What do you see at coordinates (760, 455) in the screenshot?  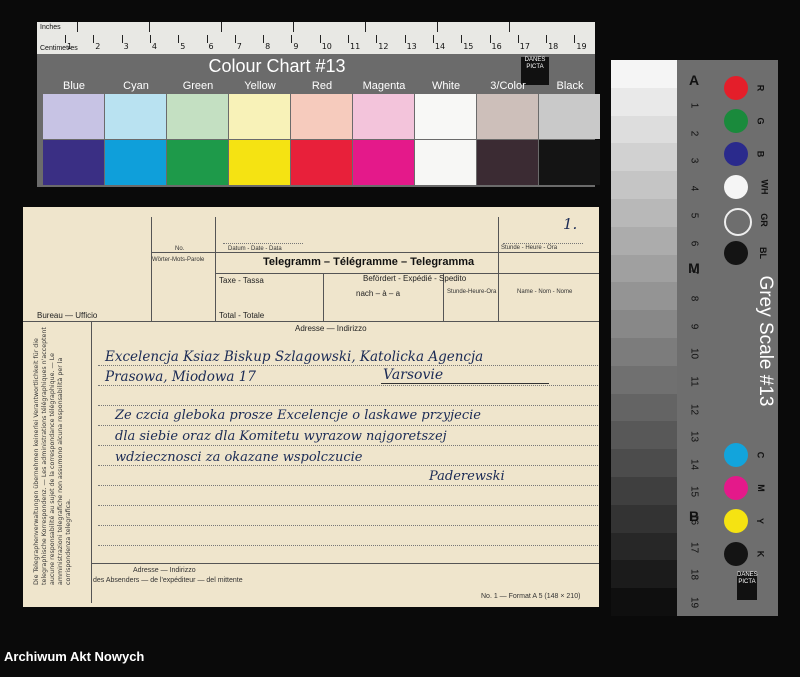 I see `color-dot-label: C` at bounding box center [760, 455].